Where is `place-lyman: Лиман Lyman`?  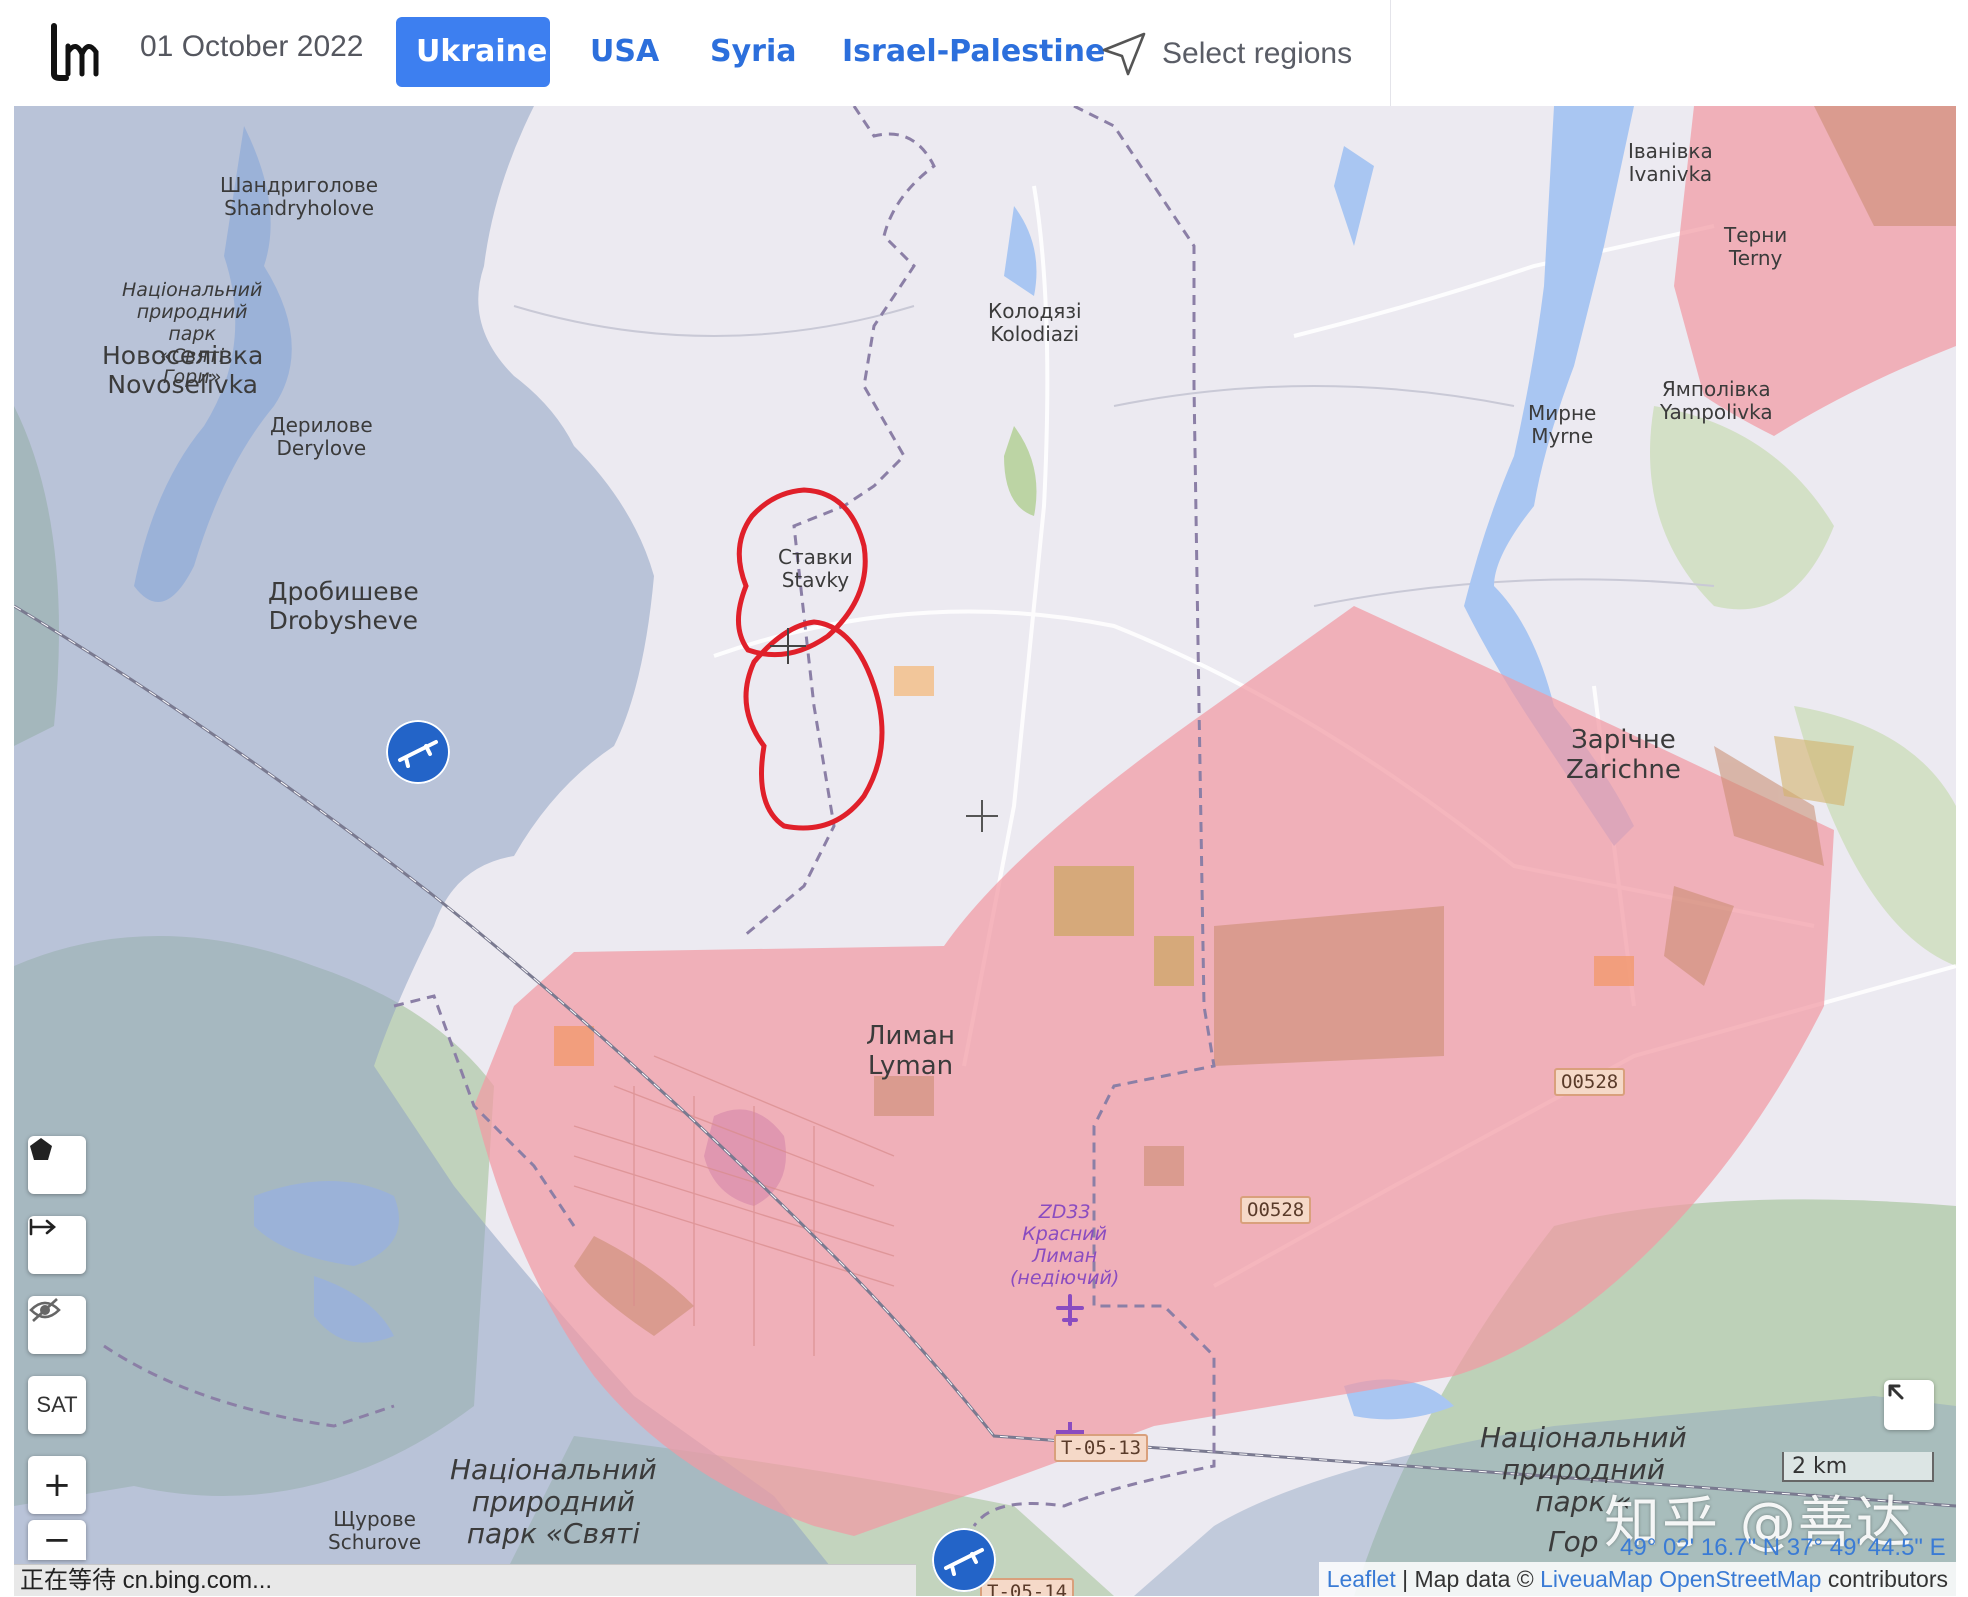 place-lyman: Лиман Lyman is located at coordinates (910, 1051).